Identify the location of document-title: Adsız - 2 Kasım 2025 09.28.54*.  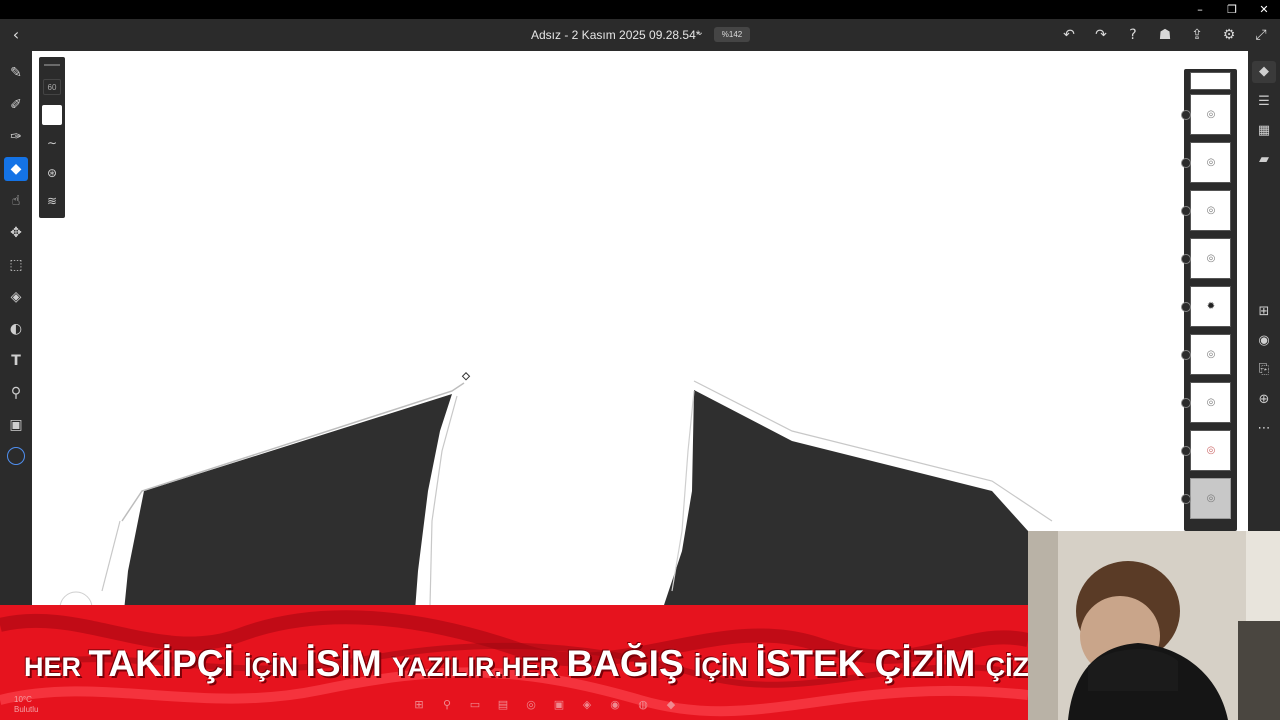
(615, 35).